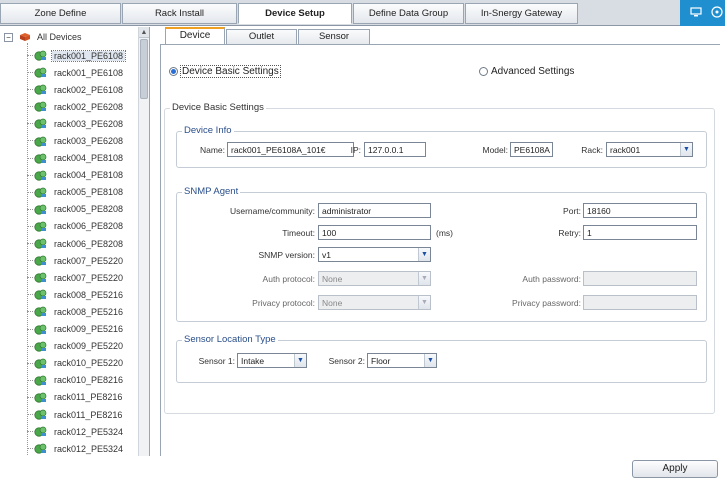 The image size is (725, 478). I want to click on tree-scrollbar: ▲, so click(143, 241).